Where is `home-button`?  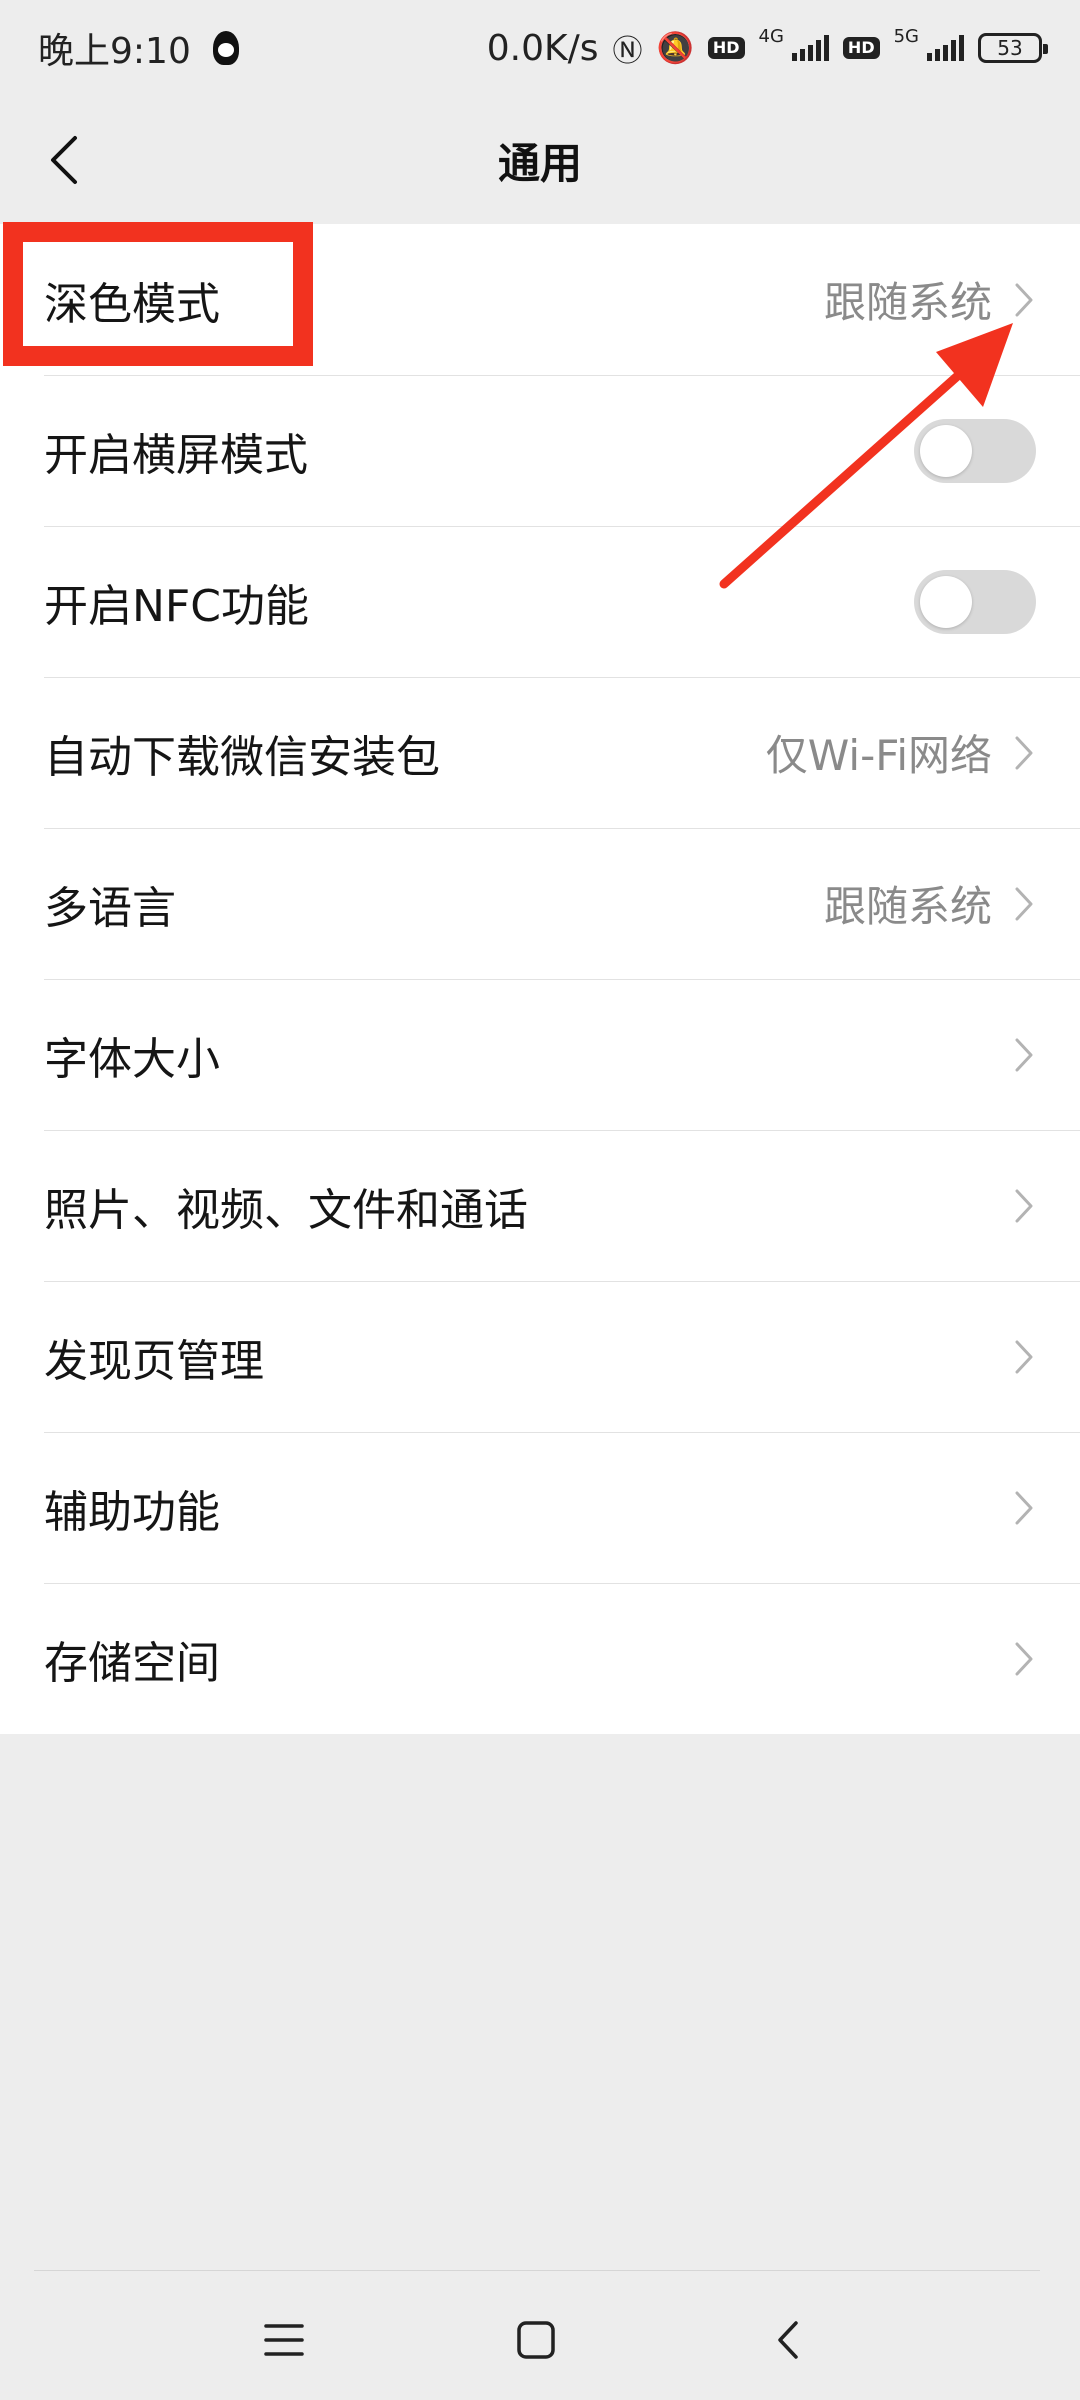 home-button is located at coordinates (536, 2340).